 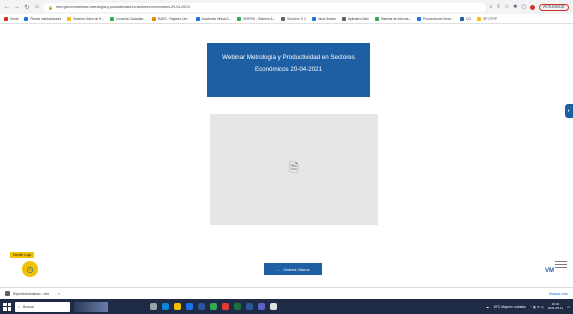 What do you see at coordinates (491, 7) in the screenshot?
I see `zoom-icon: ⌕` at bounding box center [491, 7].